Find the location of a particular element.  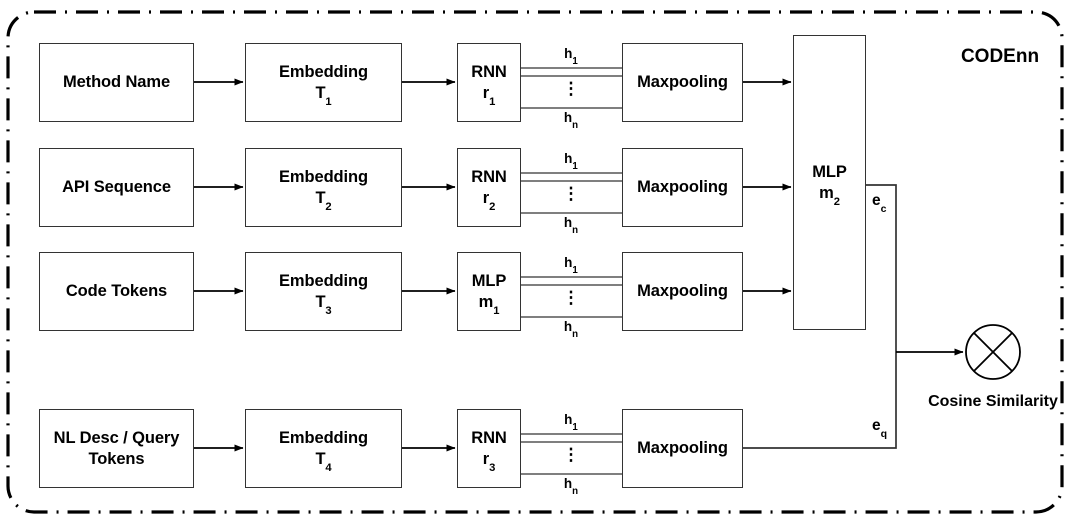

fusion-mlp-label: MLP is located at coordinates (829, 171).